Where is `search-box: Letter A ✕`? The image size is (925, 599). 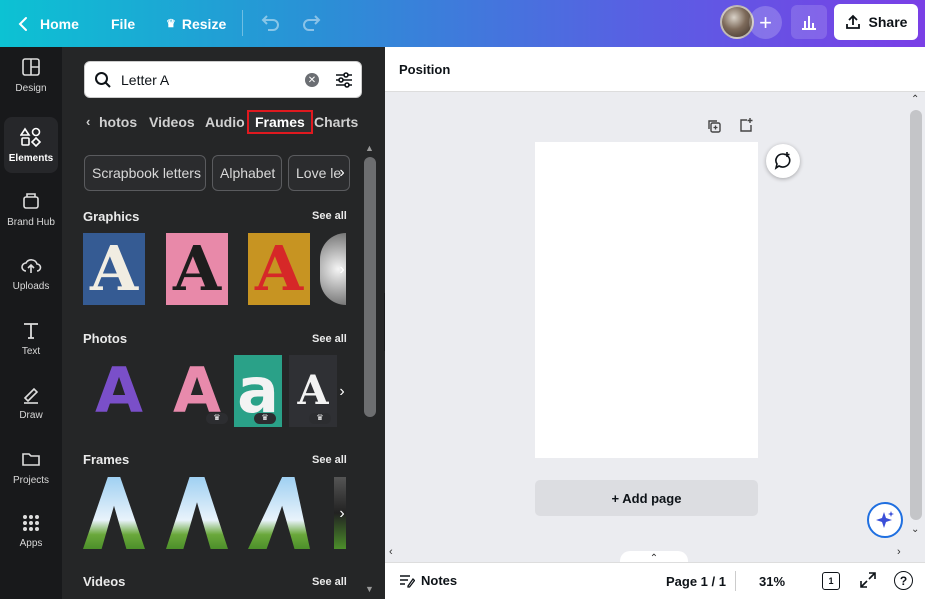 search-box: Letter A ✕ is located at coordinates (223, 79).